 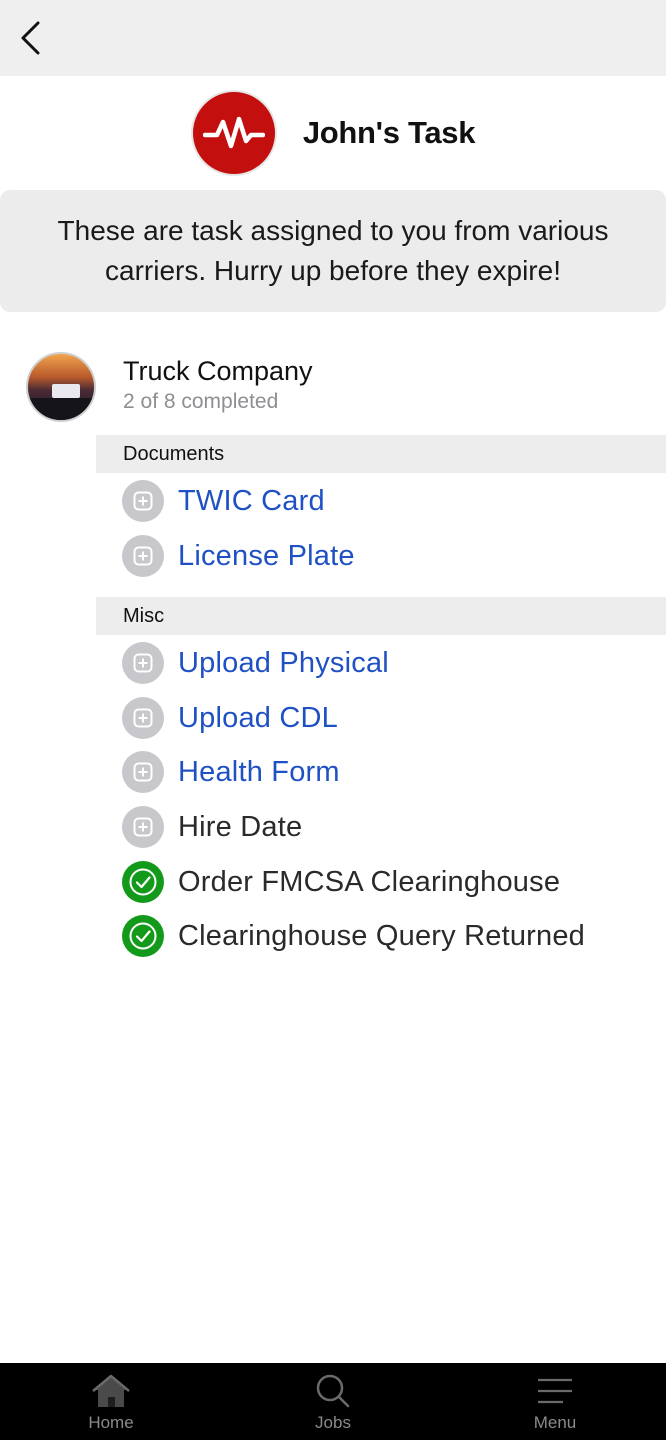 What do you see at coordinates (394, 501) in the screenshot?
I see `task-twic-card: TWIC Card` at bounding box center [394, 501].